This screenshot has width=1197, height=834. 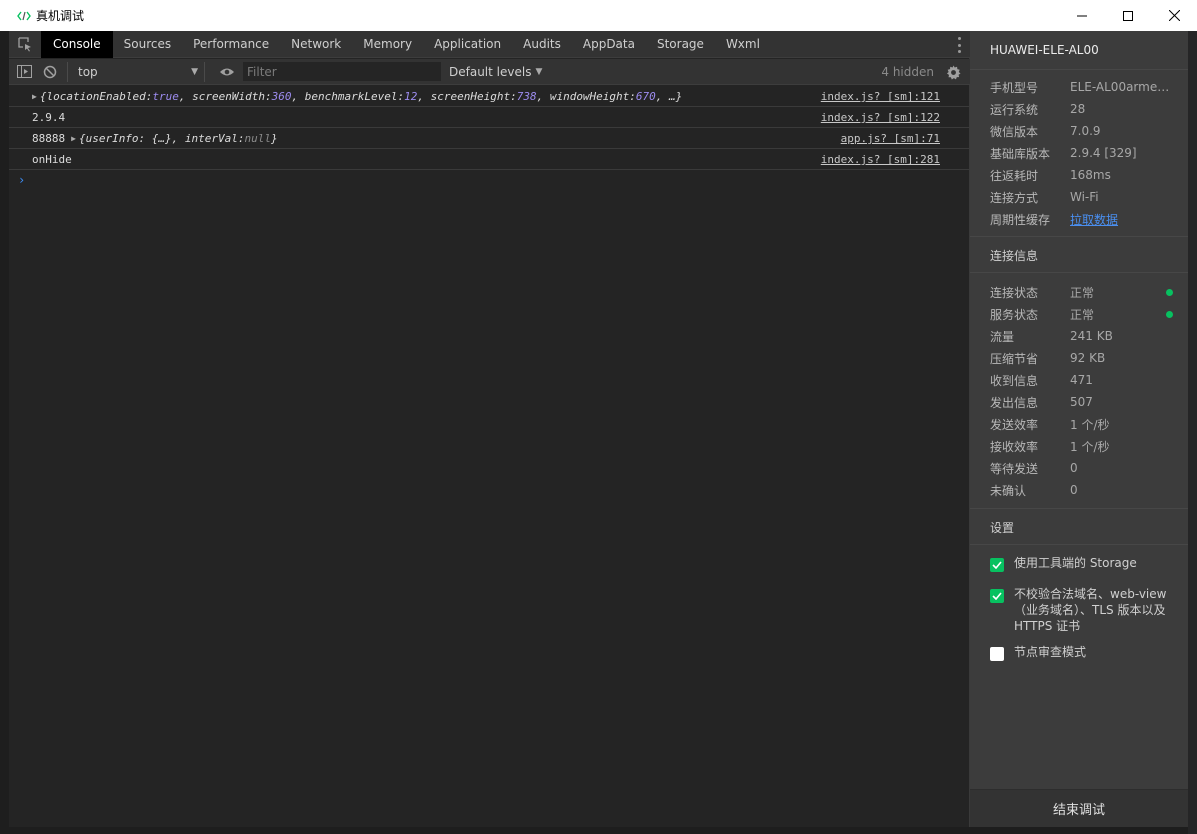 I want to click on inspect-icon, so click(x=24, y=44).